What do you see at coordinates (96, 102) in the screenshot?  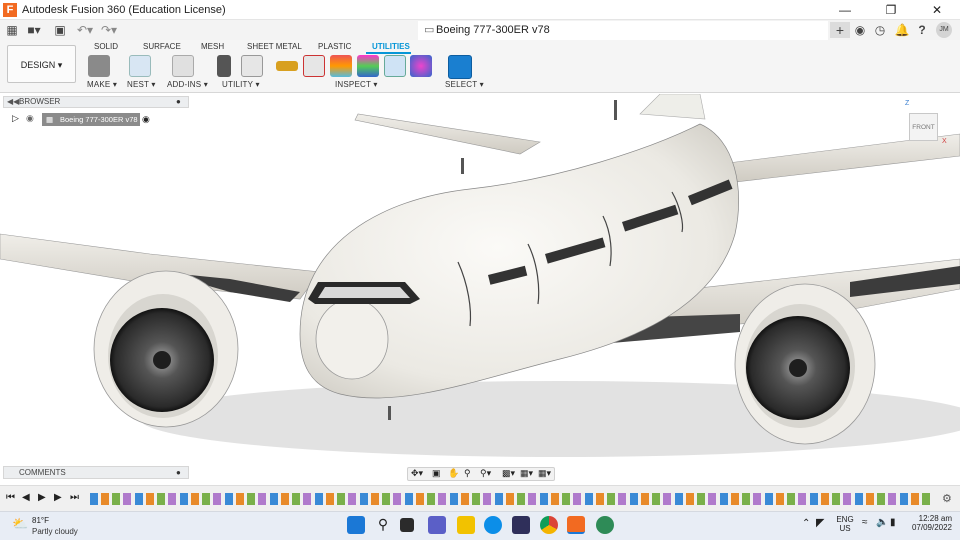 I see `browser-panel: ◀◀ BROWSER ●` at bounding box center [96, 102].